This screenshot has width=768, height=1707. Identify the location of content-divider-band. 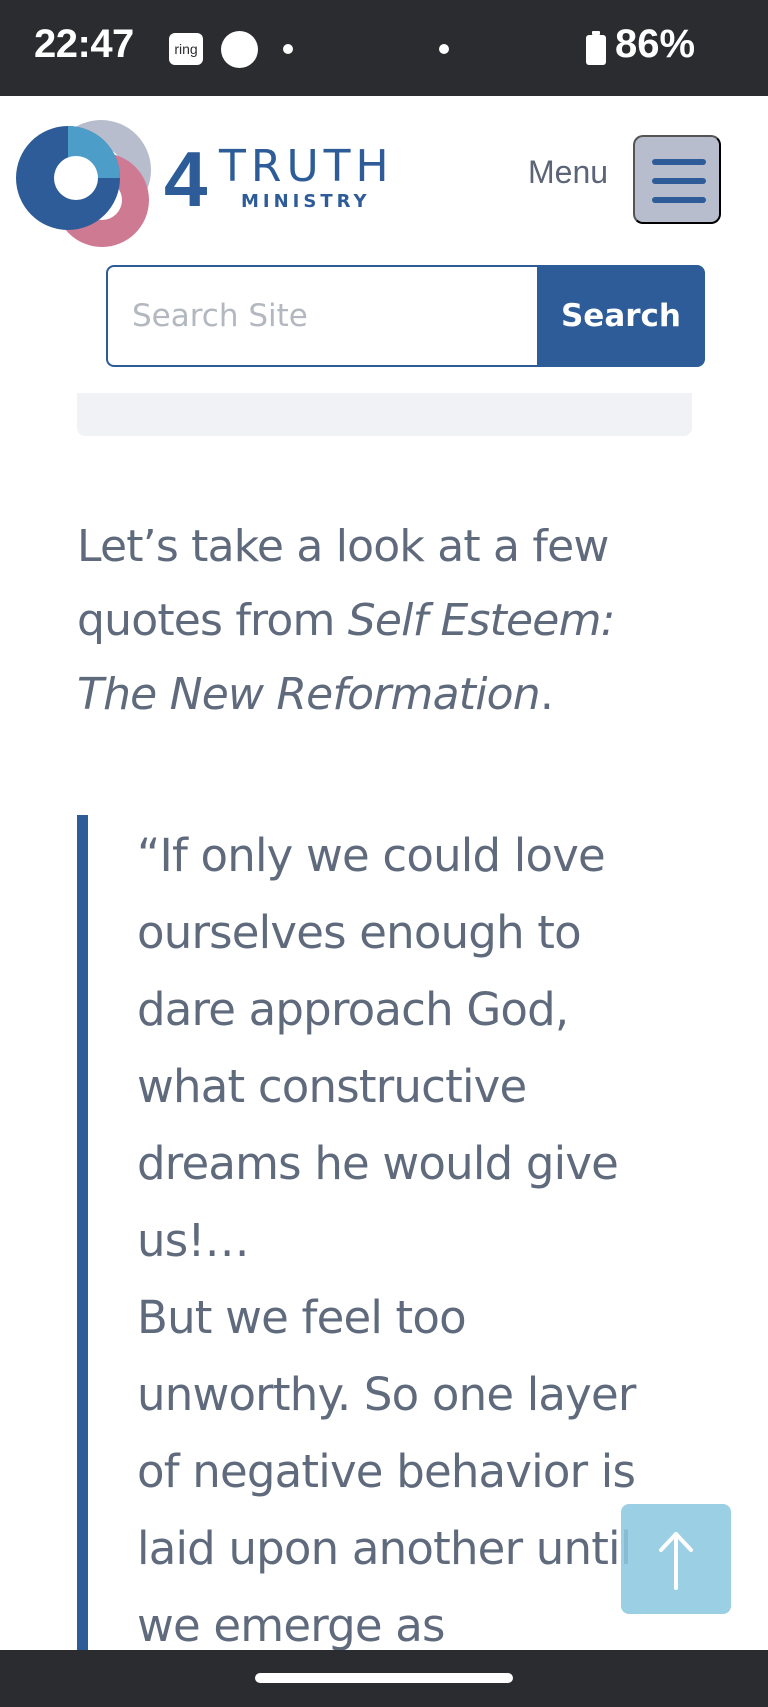
(384, 414).